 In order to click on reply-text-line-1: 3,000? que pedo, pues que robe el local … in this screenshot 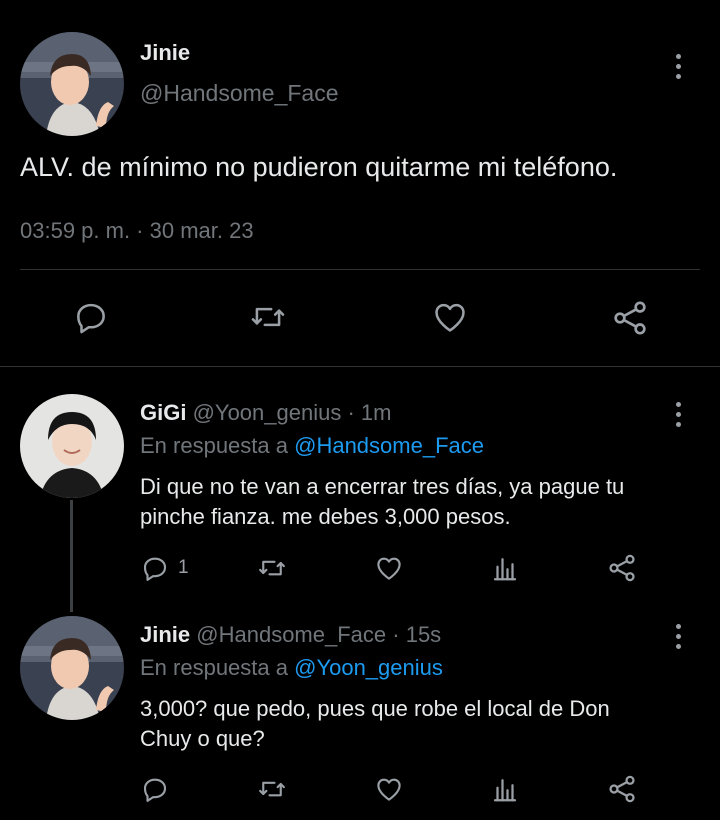, I will do `click(375, 708)`.